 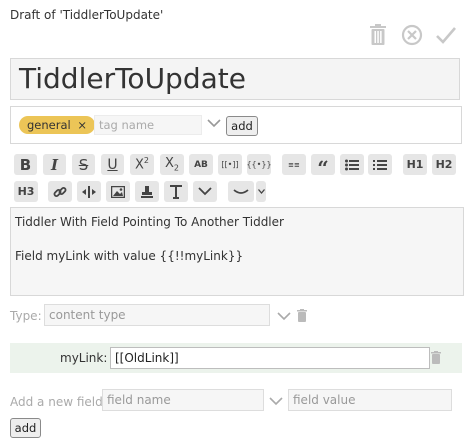 I want to click on new-field-value-input: field value, so click(x=370, y=400).